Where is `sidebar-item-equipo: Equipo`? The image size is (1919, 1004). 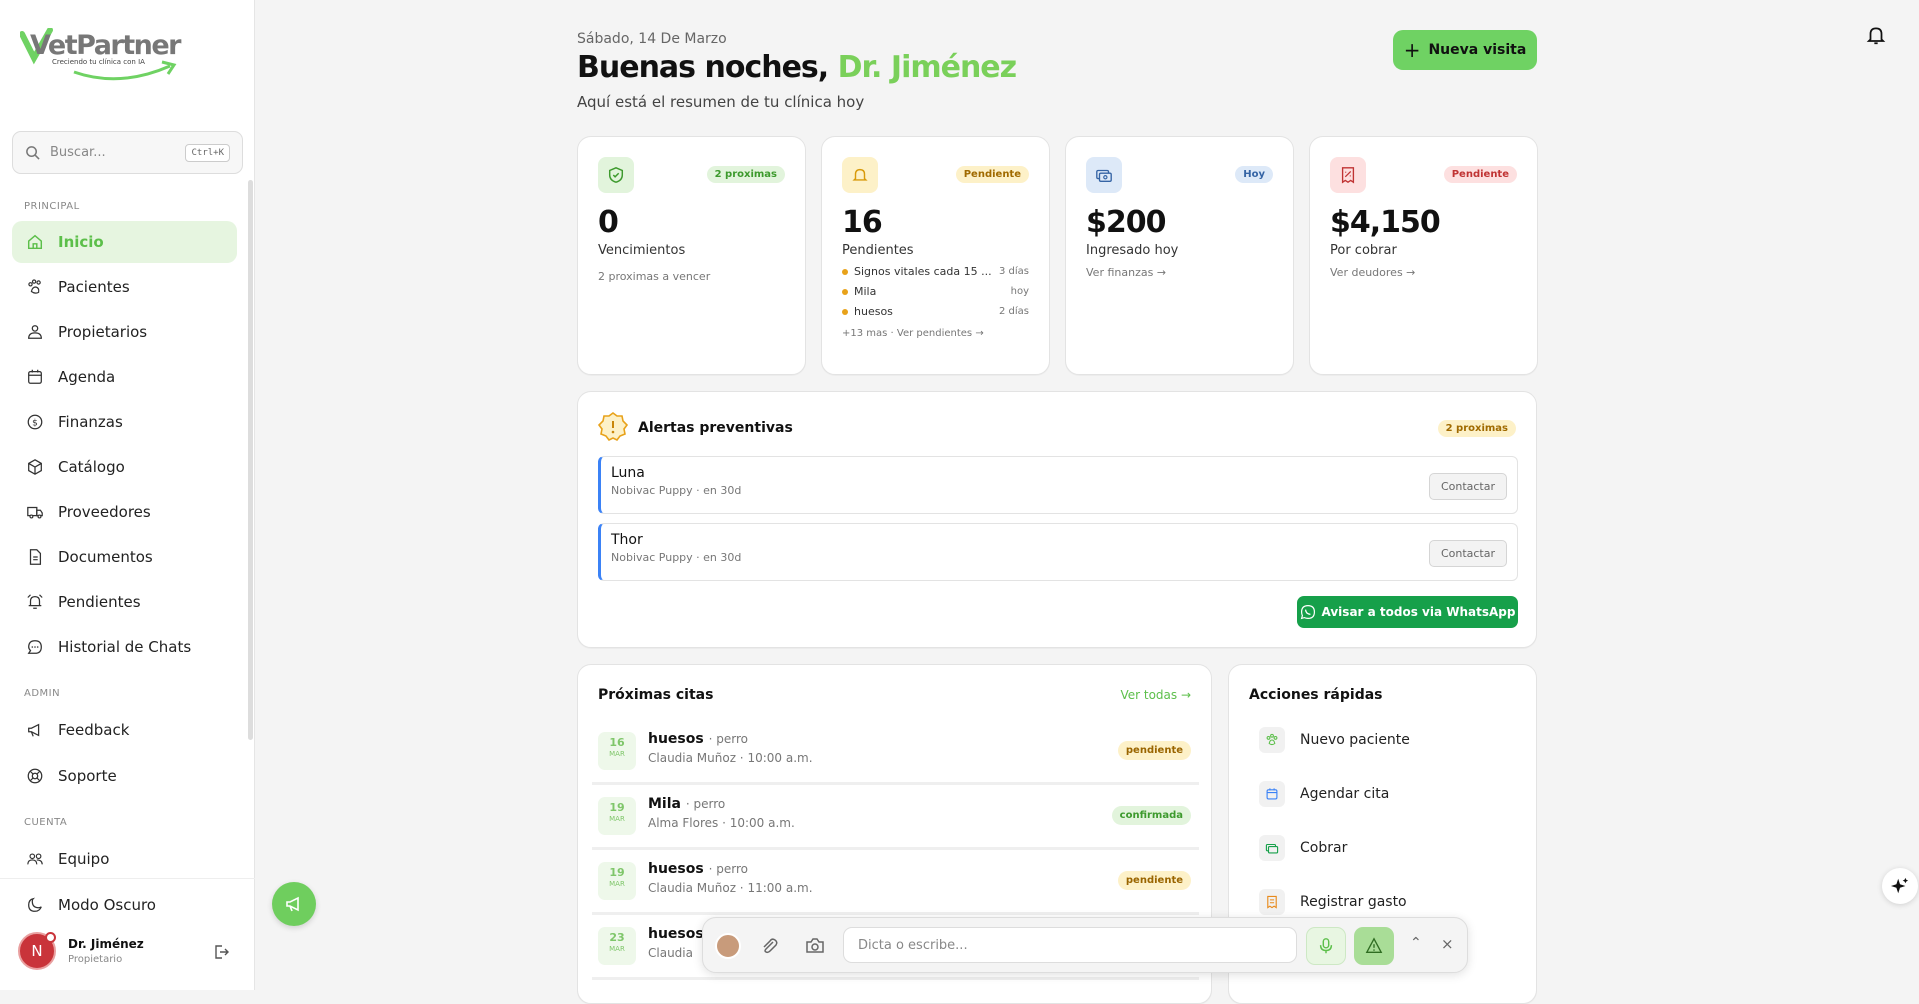 sidebar-item-equipo: Equipo is located at coordinates (124, 859).